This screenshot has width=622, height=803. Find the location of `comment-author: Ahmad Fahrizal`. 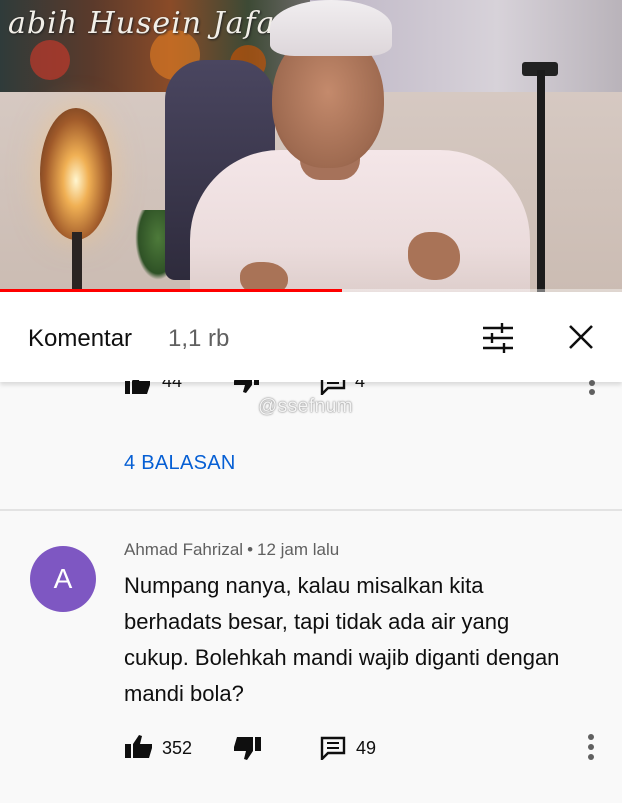

comment-author: Ahmad Fahrizal is located at coordinates (183, 549).